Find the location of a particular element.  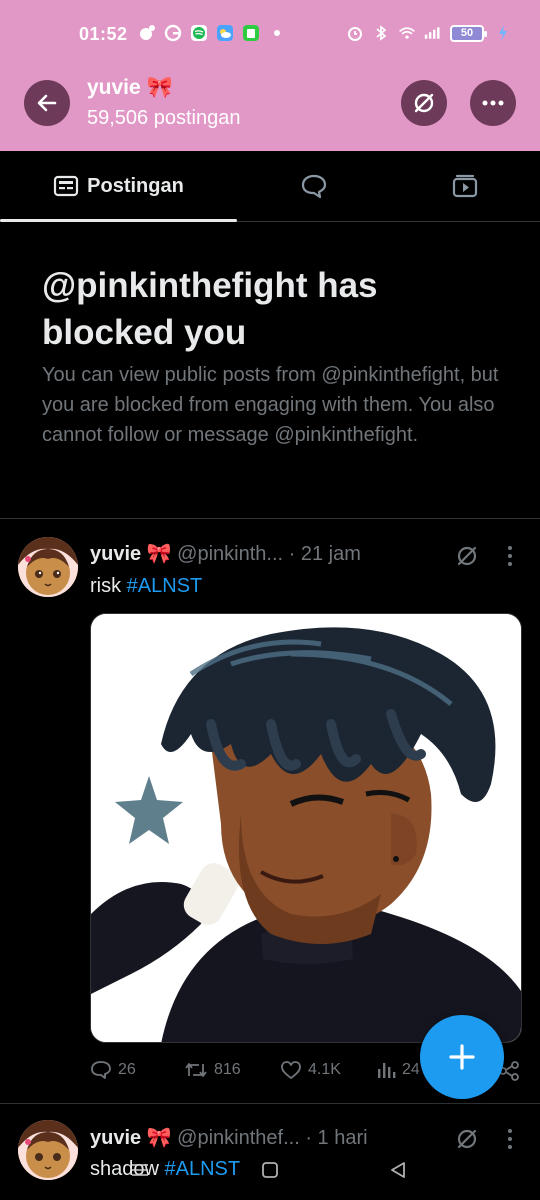

tab-replies is located at coordinates (313, 186).